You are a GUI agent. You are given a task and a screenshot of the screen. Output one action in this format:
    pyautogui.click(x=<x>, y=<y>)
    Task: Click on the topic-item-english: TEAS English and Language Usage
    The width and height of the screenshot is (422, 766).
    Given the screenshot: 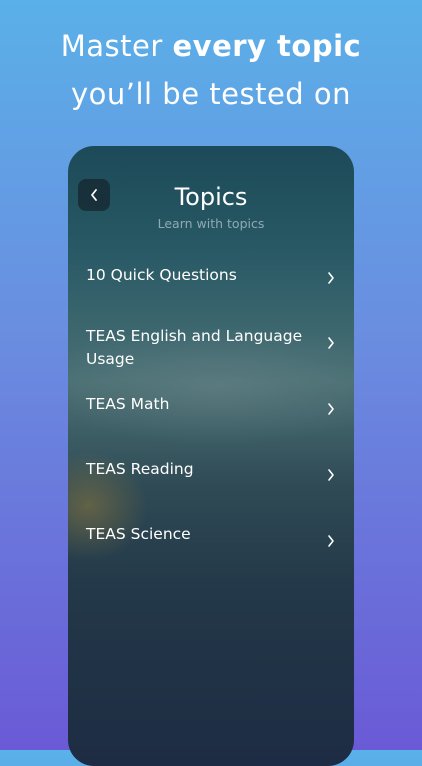 What is the action you would take?
    pyautogui.click(x=211, y=349)
    